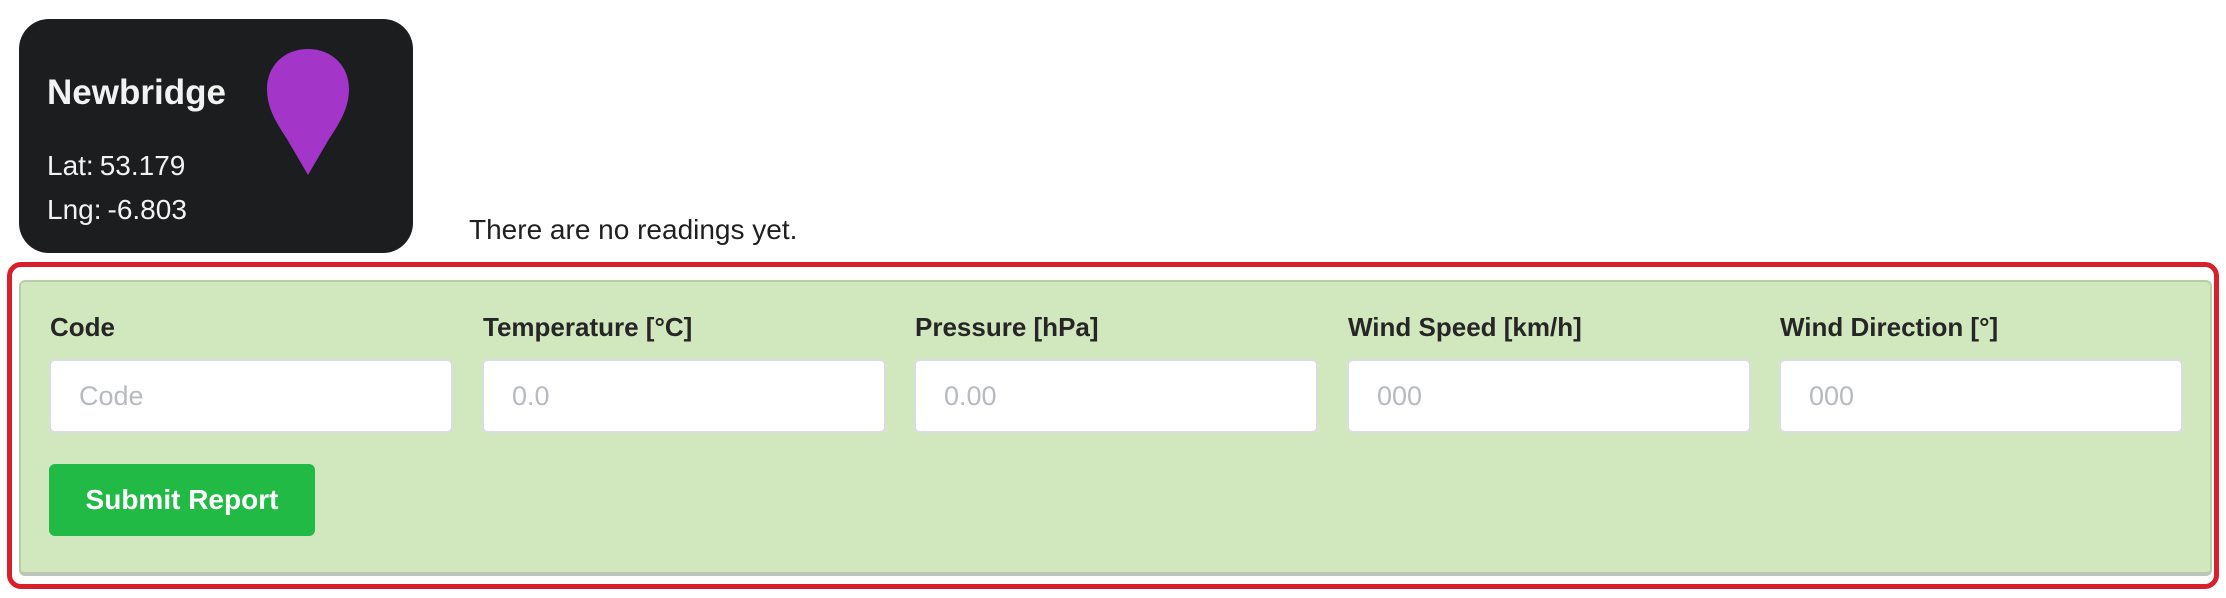 Image resolution: width=2226 pixels, height=598 pixels. What do you see at coordinates (1549, 396) in the screenshot?
I see `wind-speed-input` at bounding box center [1549, 396].